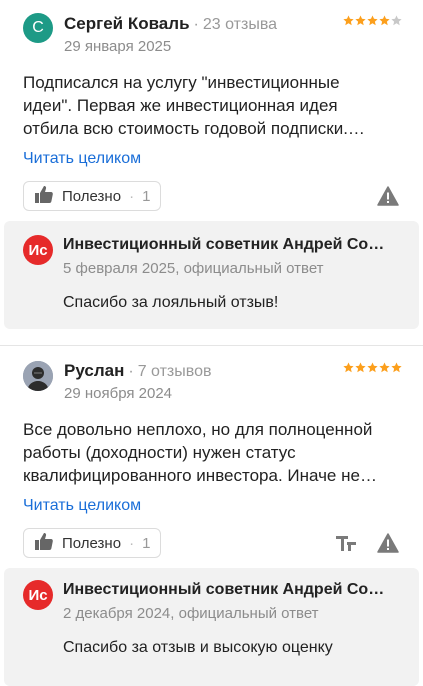  Describe the element at coordinates (240, 24) in the screenshot. I see `reviews-count: 23 отзыва` at that location.